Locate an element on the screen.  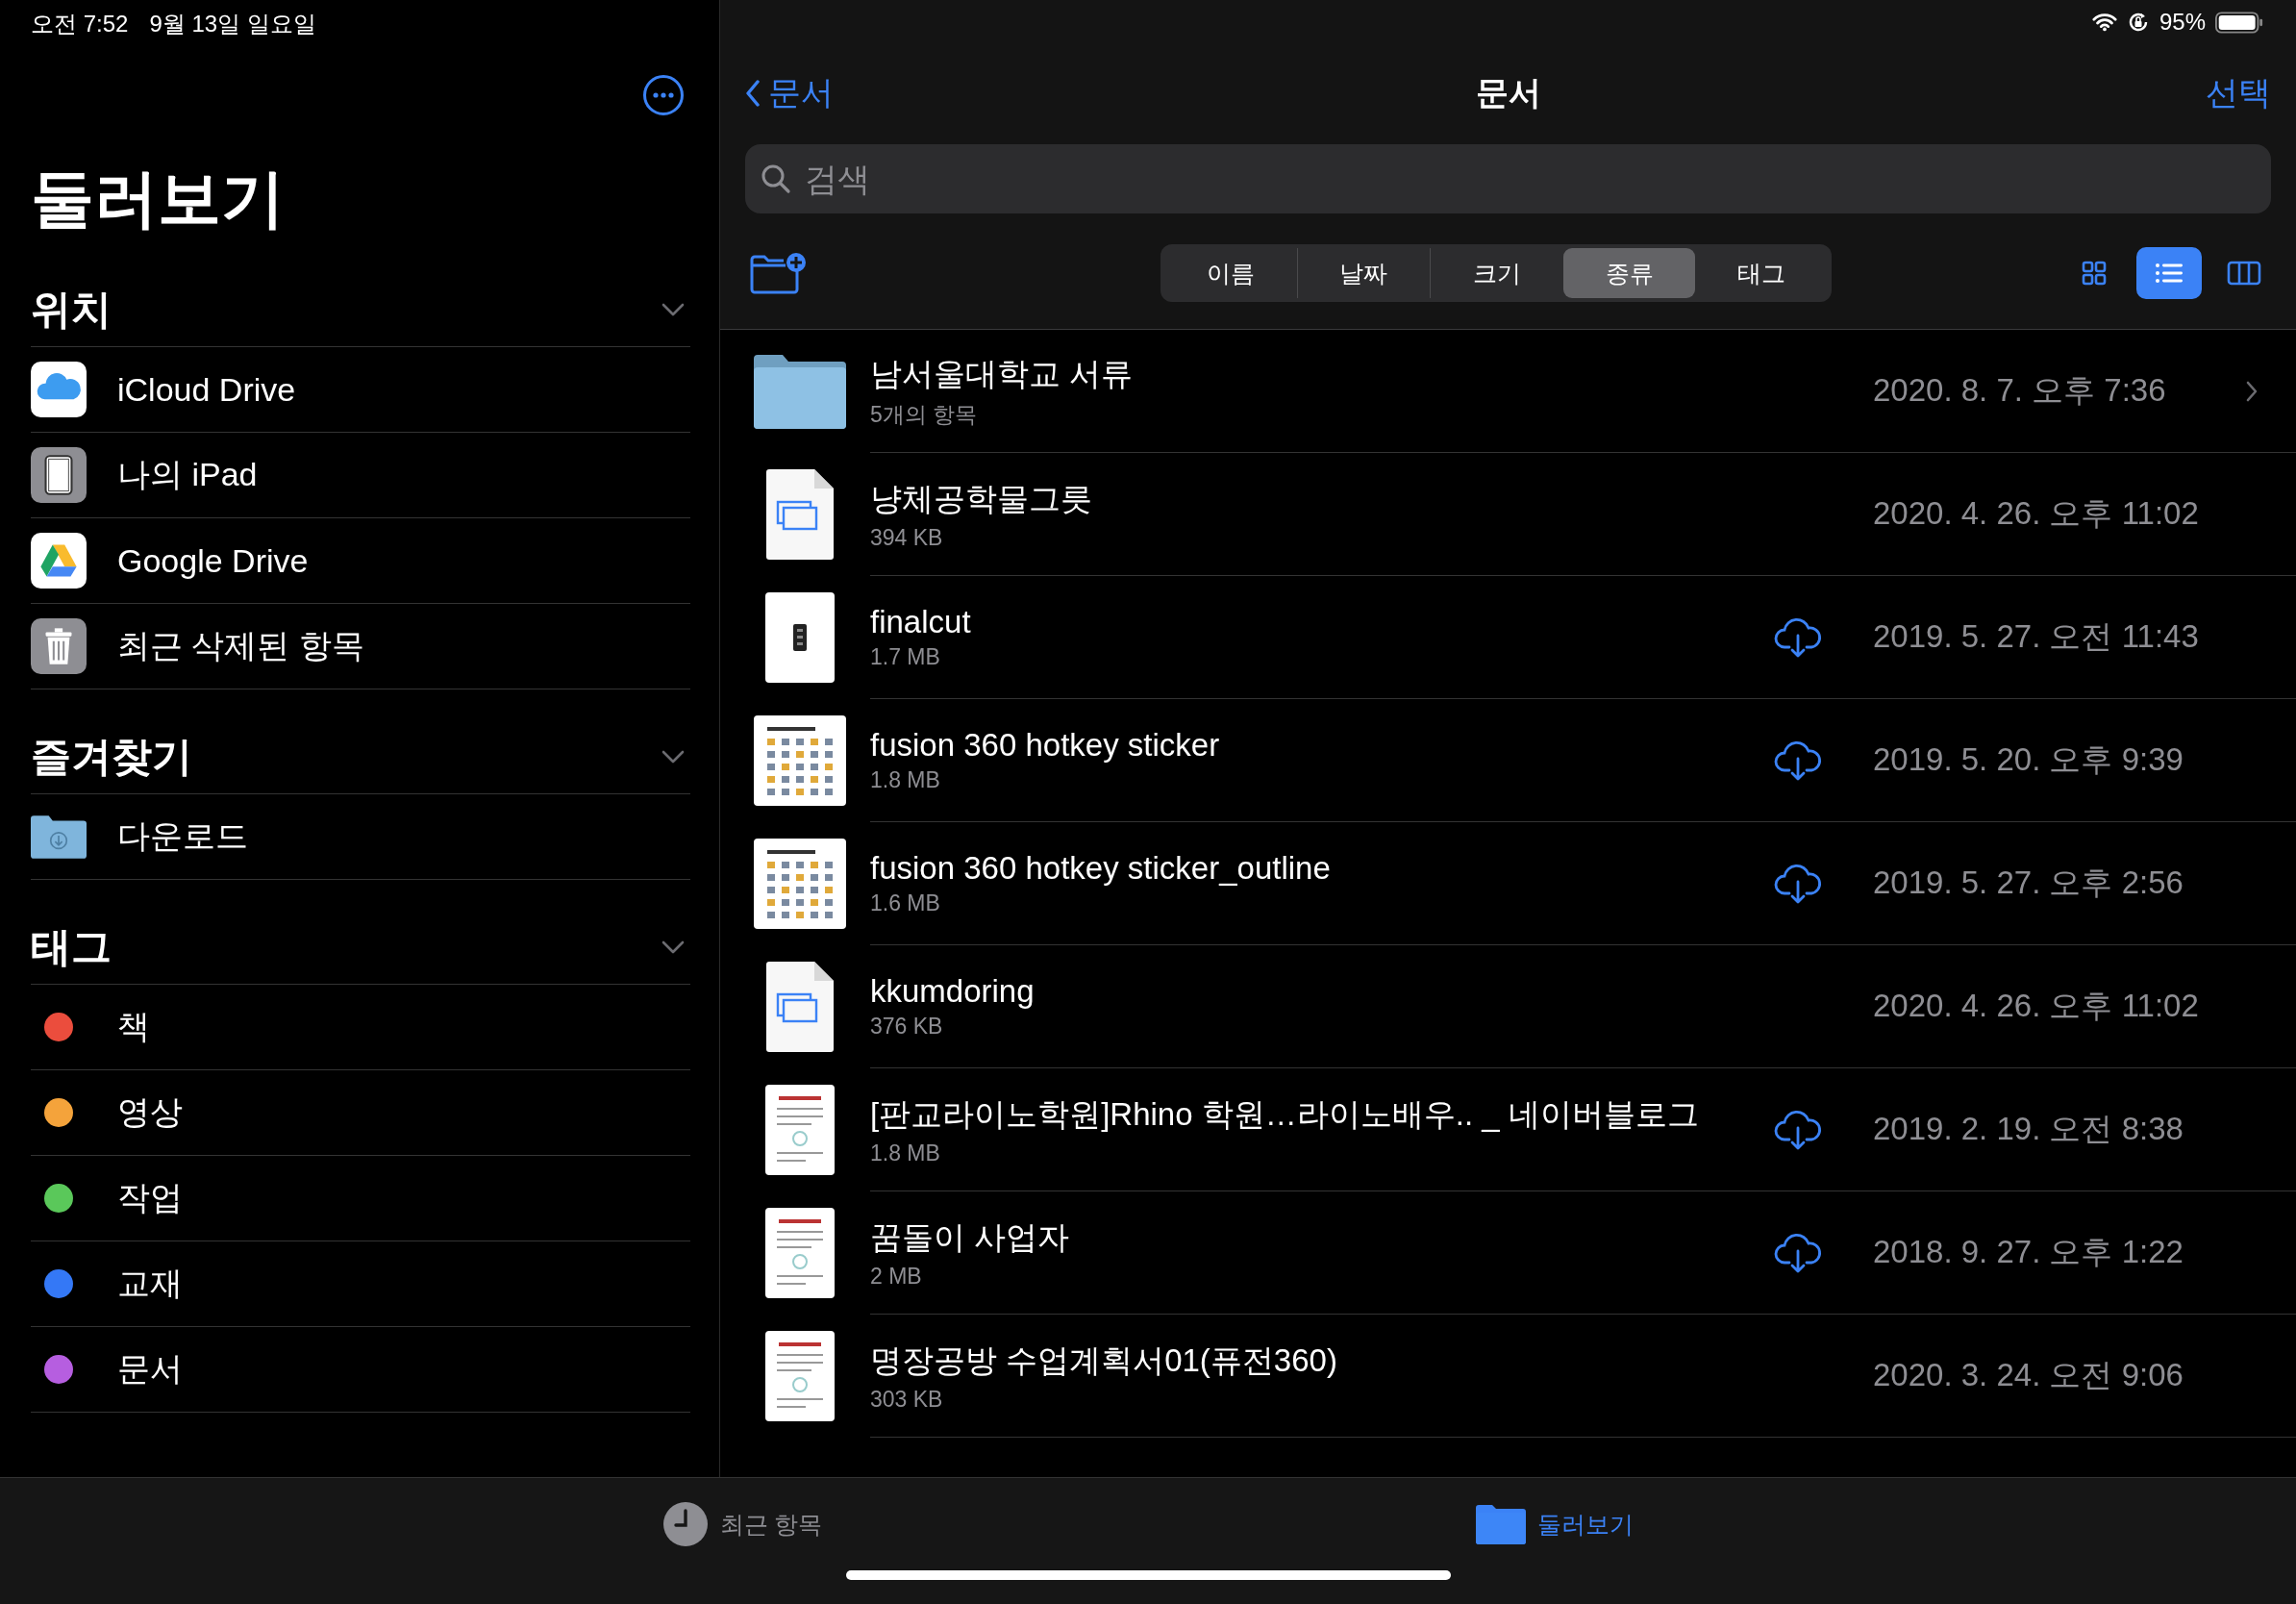
sidebar-item: 나의 iPad is located at coordinates (187, 475).